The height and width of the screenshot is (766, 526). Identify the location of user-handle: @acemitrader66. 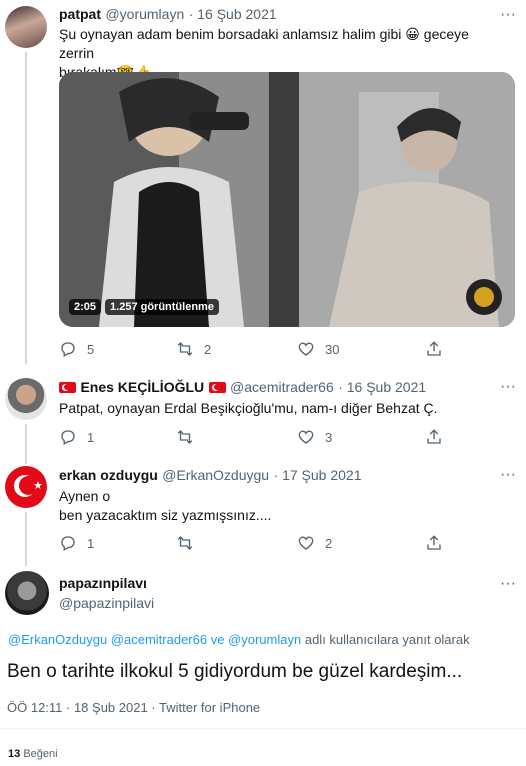
(282, 387).